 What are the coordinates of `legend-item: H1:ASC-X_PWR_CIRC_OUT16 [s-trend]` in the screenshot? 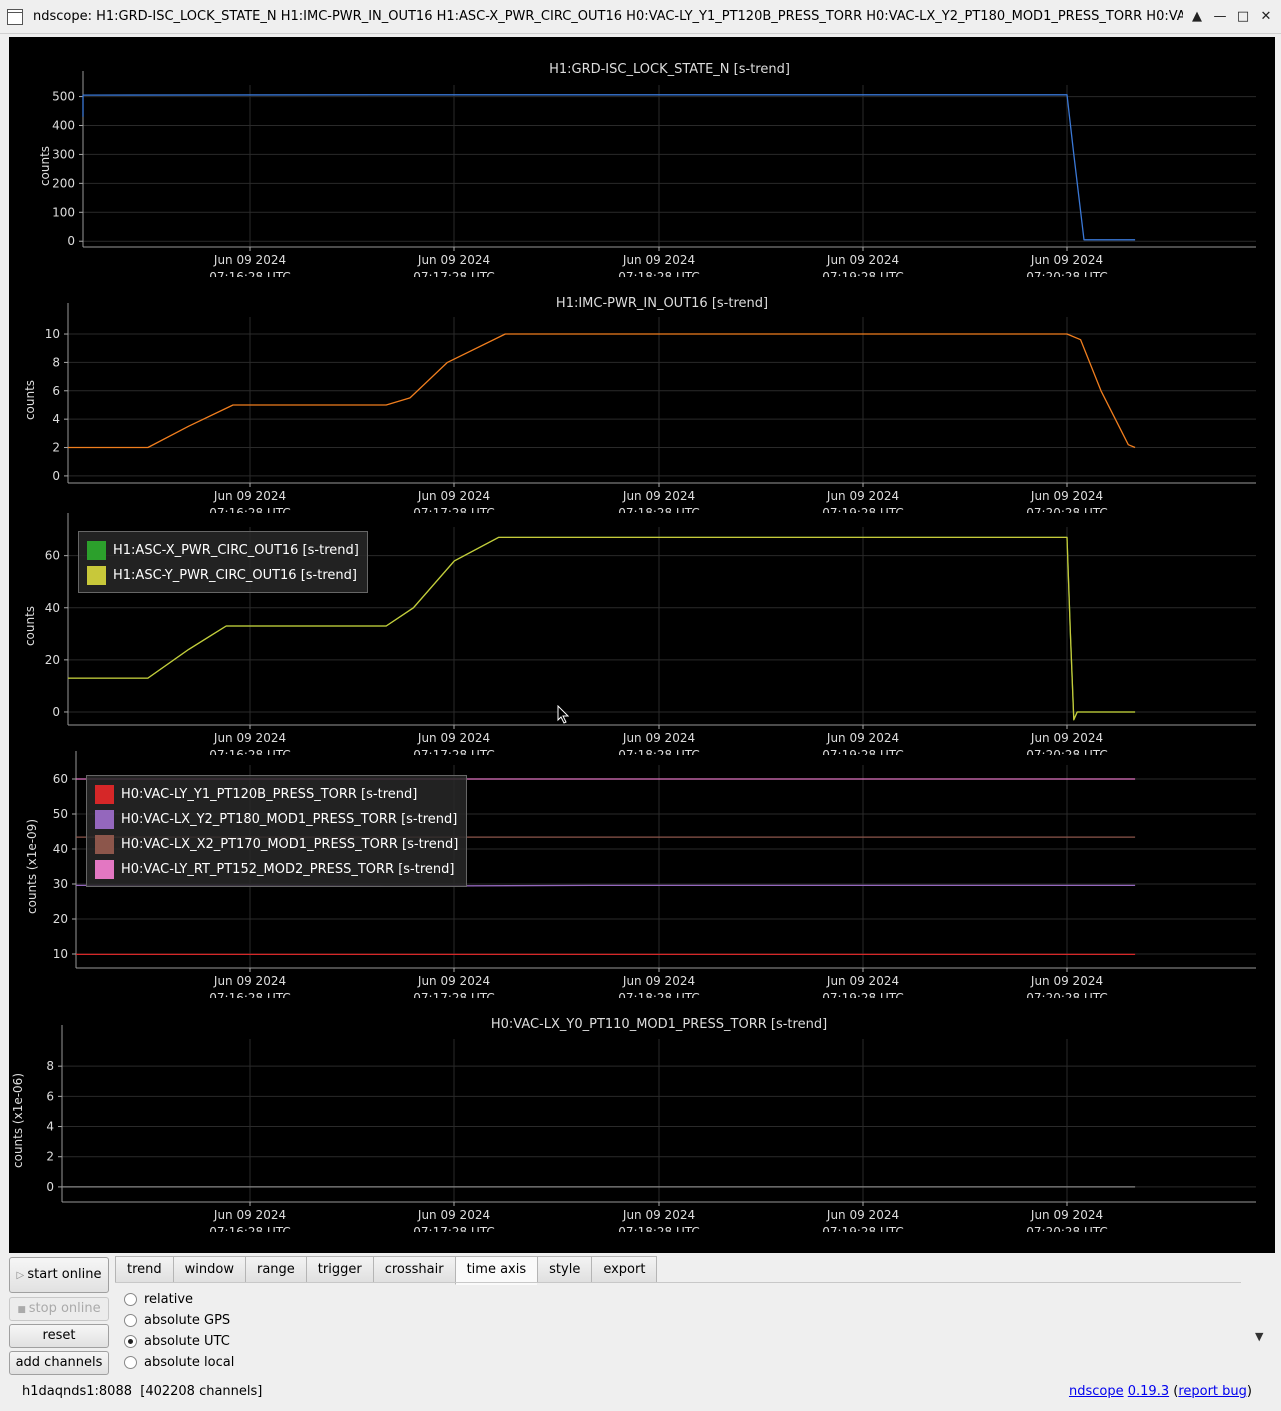 It's located at (223, 550).